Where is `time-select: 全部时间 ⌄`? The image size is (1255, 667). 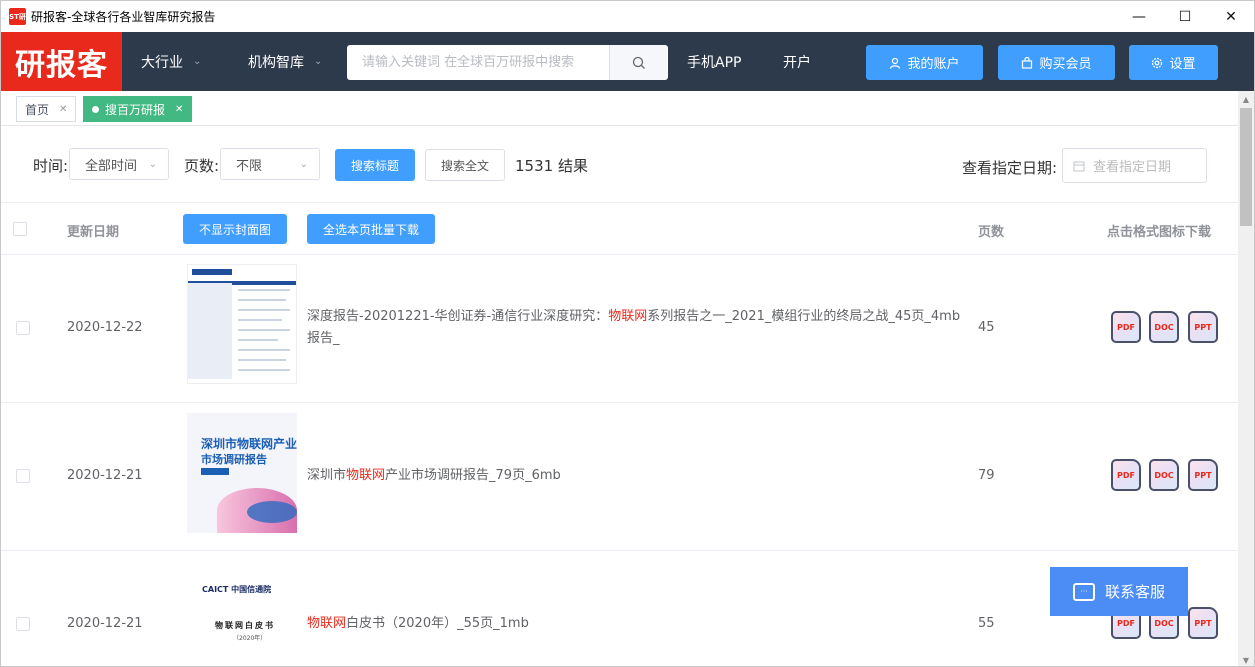
time-select: 全部时间 ⌄ is located at coordinates (119, 164).